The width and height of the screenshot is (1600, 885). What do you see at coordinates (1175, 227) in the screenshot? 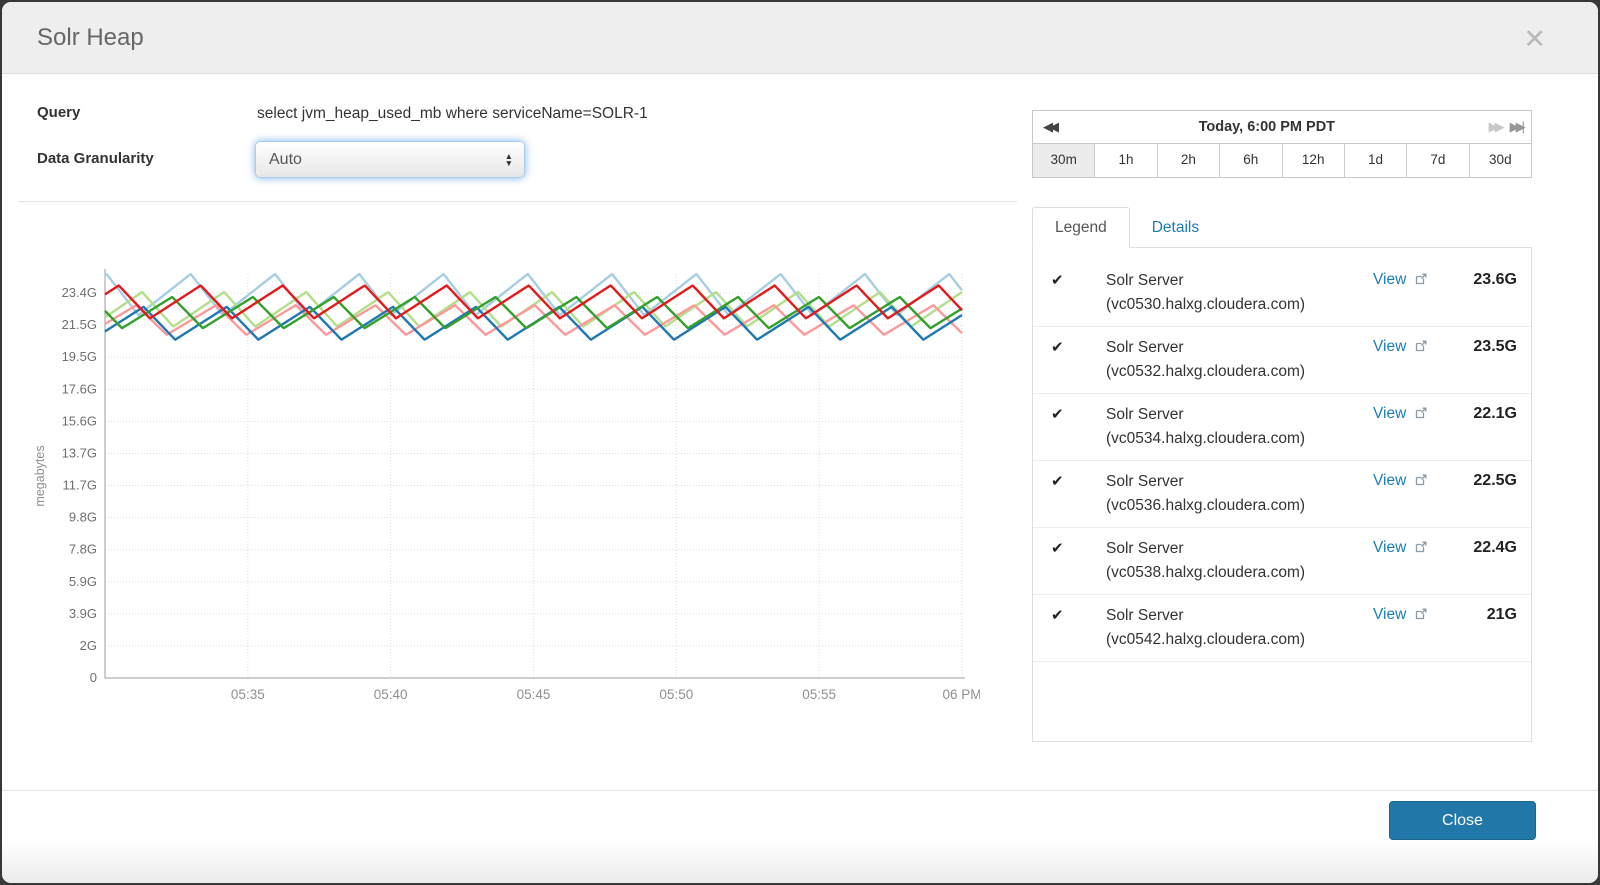
I see `tab-details: Details` at bounding box center [1175, 227].